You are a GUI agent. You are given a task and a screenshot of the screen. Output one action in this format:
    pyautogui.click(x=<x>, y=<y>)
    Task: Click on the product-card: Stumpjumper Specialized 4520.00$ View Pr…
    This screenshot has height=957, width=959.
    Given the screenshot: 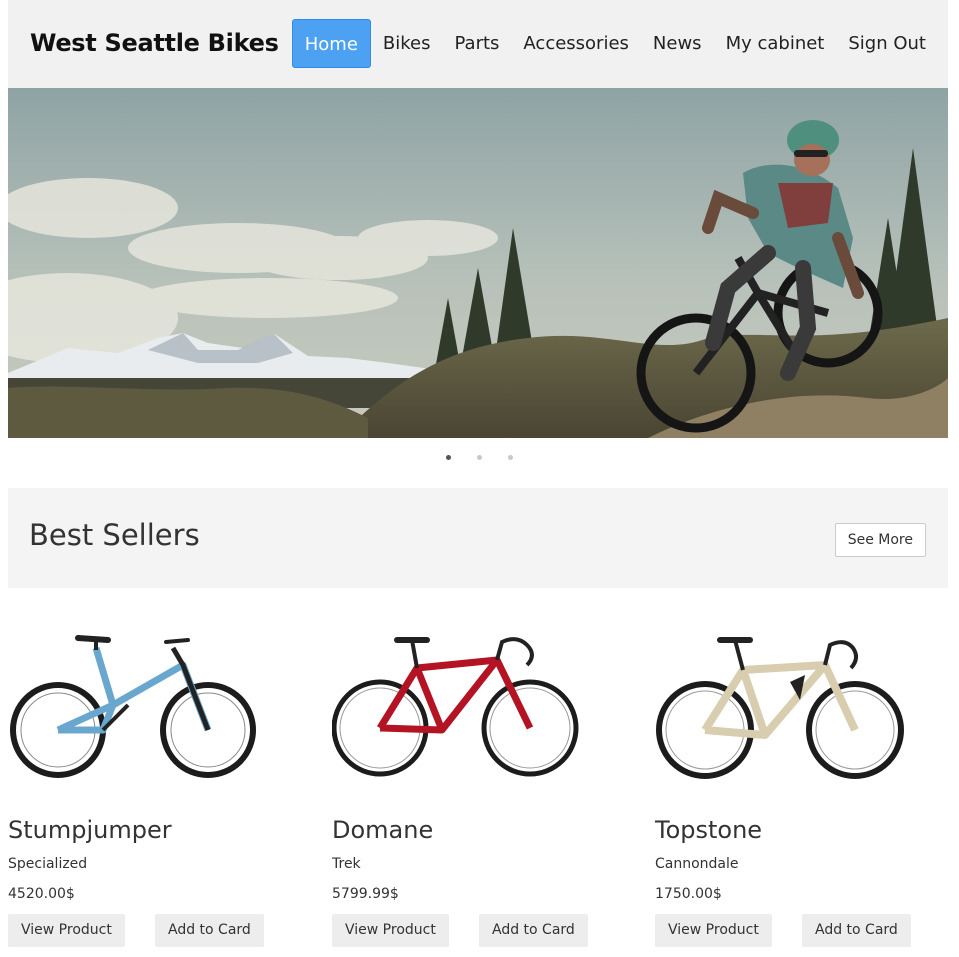 What is the action you would take?
    pyautogui.click(x=143, y=783)
    